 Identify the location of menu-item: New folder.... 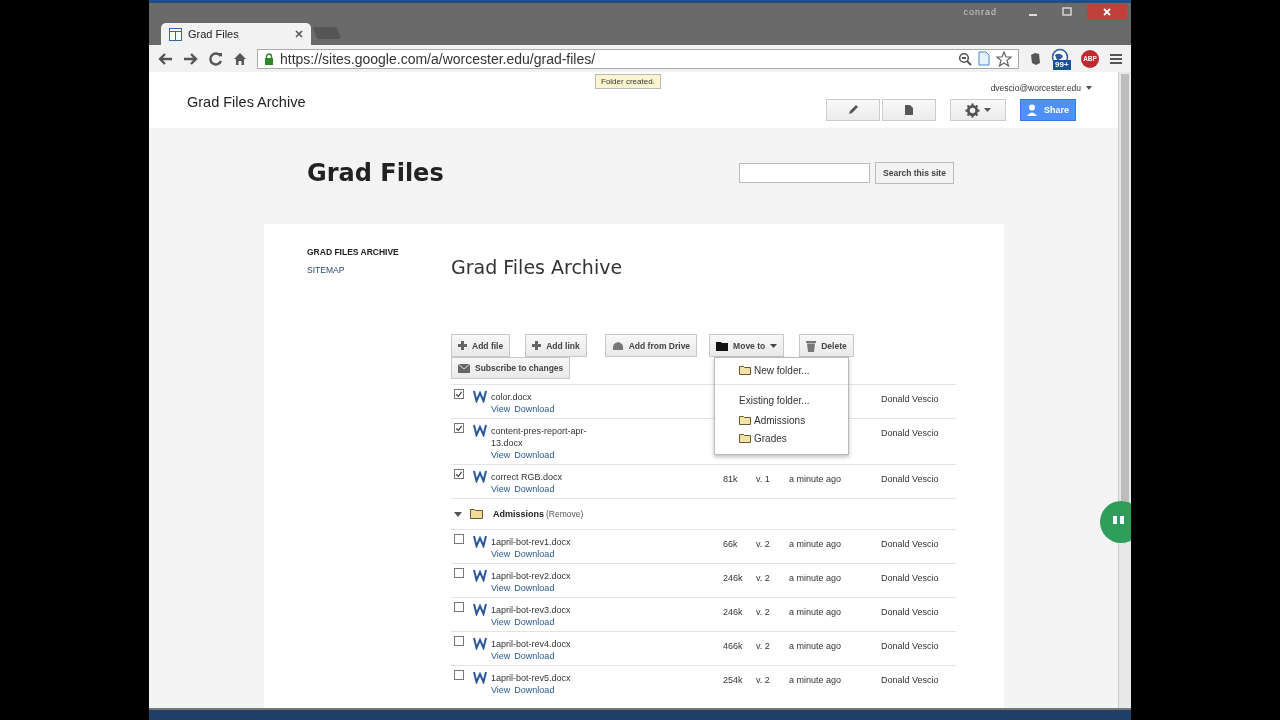
(781, 371).